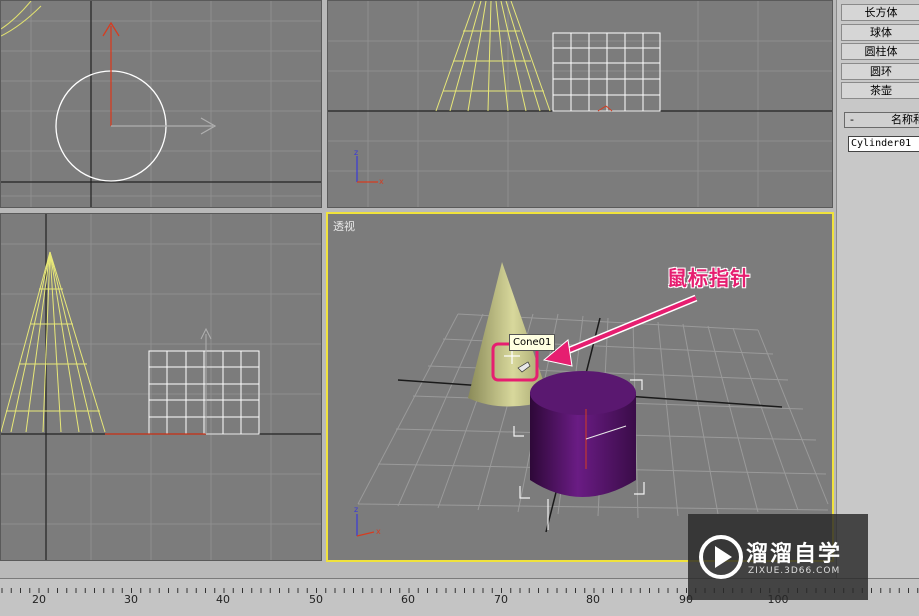 The height and width of the screenshot is (616, 919). I want to click on object-tooltip: Cone01, so click(532, 342).